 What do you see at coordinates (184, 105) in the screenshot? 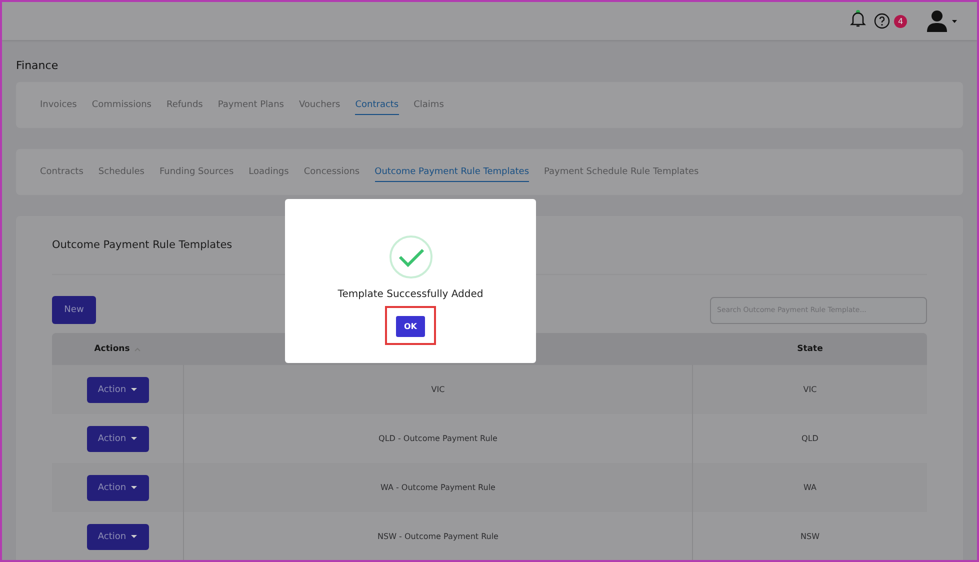
I see `nav-tab: Refunds` at bounding box center [184, 105].